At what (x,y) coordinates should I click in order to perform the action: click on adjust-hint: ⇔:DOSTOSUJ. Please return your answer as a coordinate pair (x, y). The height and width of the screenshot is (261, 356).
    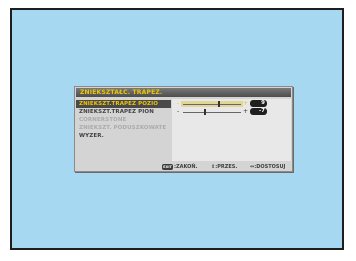
    Looking at the image, I should click on (268, 167).